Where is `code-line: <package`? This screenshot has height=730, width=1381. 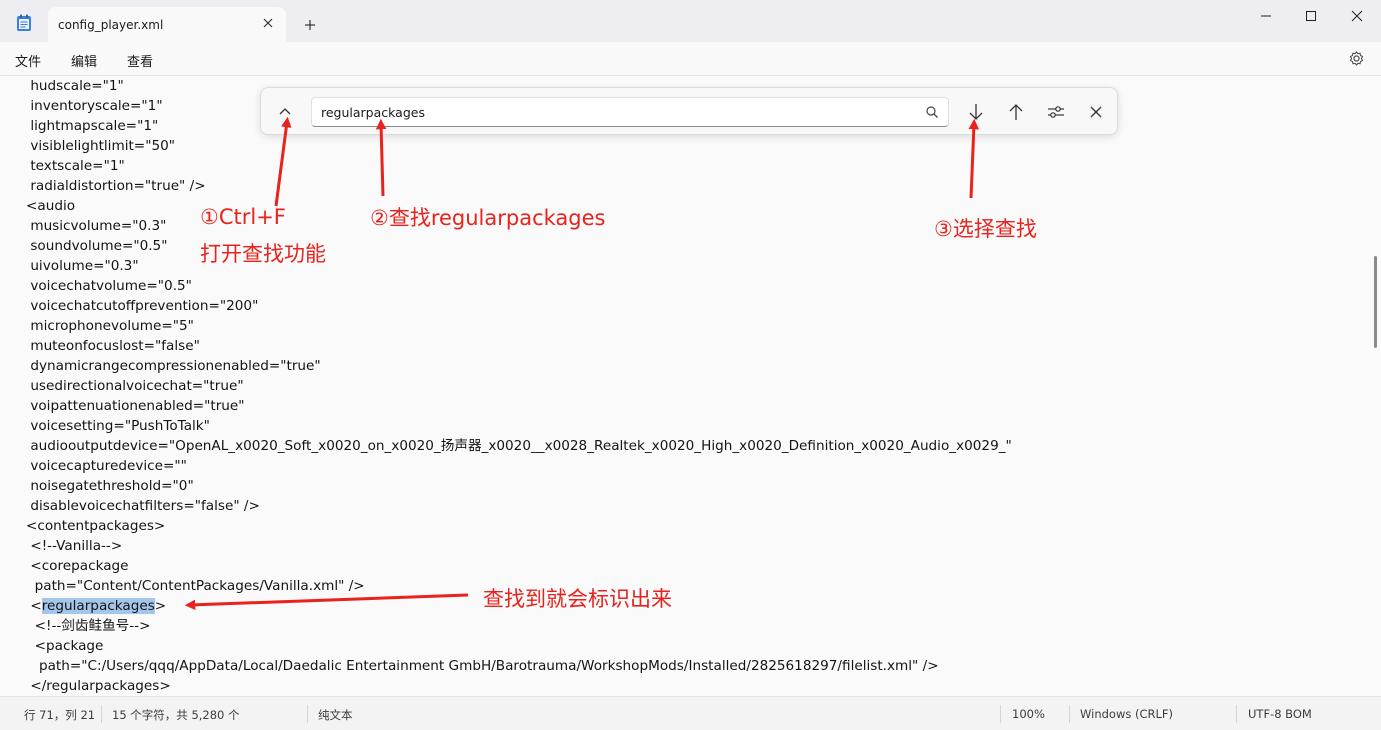
code-line: <package is located at coordinates (65, 646).